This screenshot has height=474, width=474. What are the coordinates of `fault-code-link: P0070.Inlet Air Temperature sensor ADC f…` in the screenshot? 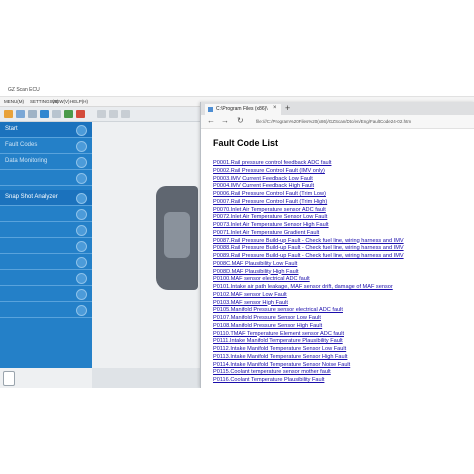 It's located at (342, 211).